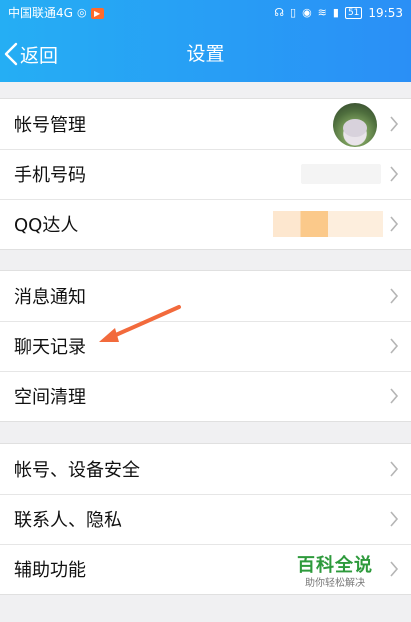 Image resolution: width=411 pixels, height=622 pixels. What do you see at coordinates (50, 125) in the screenshot?
I see `row-label: 帐号管理` at bounding box center [50, 125].